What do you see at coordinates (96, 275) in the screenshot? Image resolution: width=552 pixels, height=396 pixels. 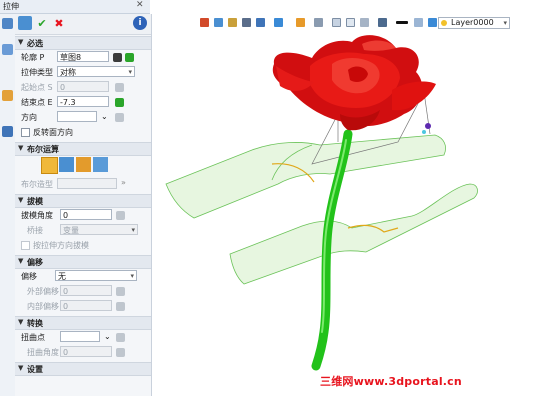 I see `offset-select: 无 ▾` at bounding box center [96, 275].